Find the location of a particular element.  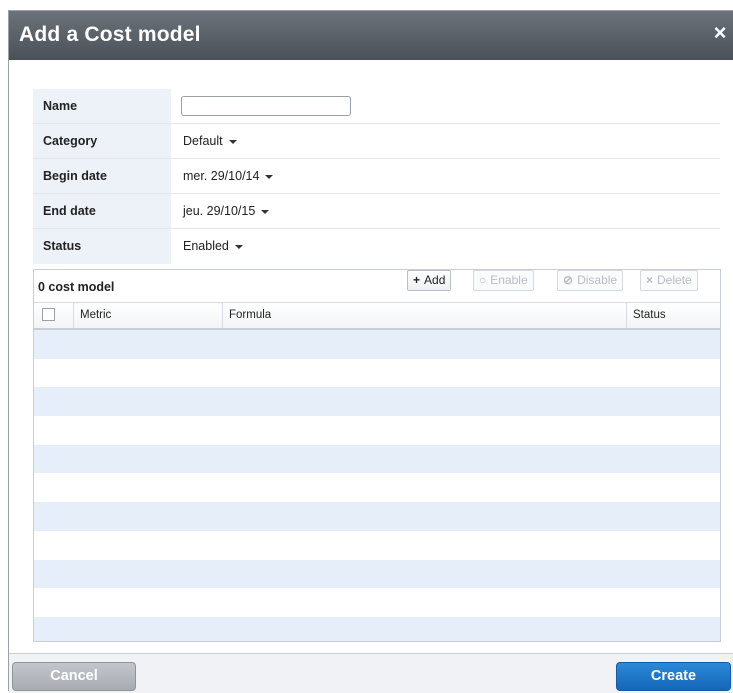

column-header-formula: Formula is located at coordinates (425, 315).